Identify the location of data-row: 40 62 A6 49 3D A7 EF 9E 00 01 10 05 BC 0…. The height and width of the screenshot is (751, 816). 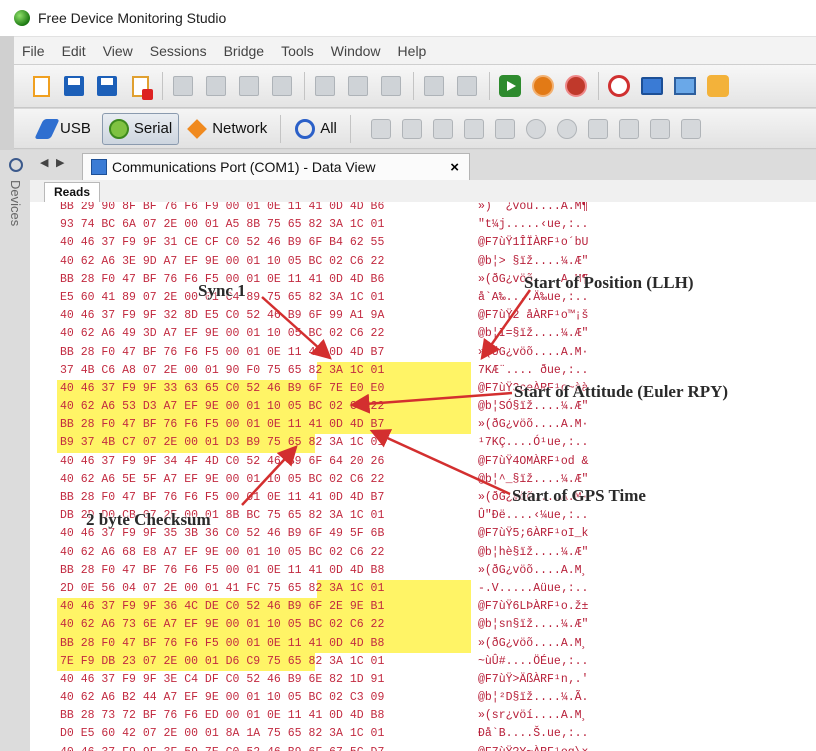
(369, 334).